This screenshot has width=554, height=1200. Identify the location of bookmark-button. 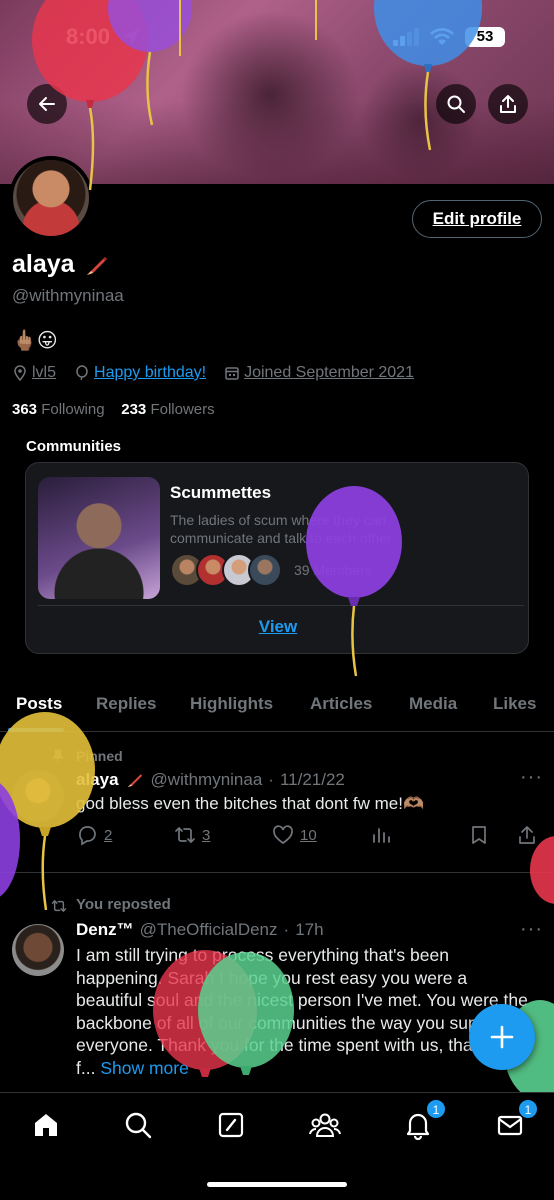
(479, 835).